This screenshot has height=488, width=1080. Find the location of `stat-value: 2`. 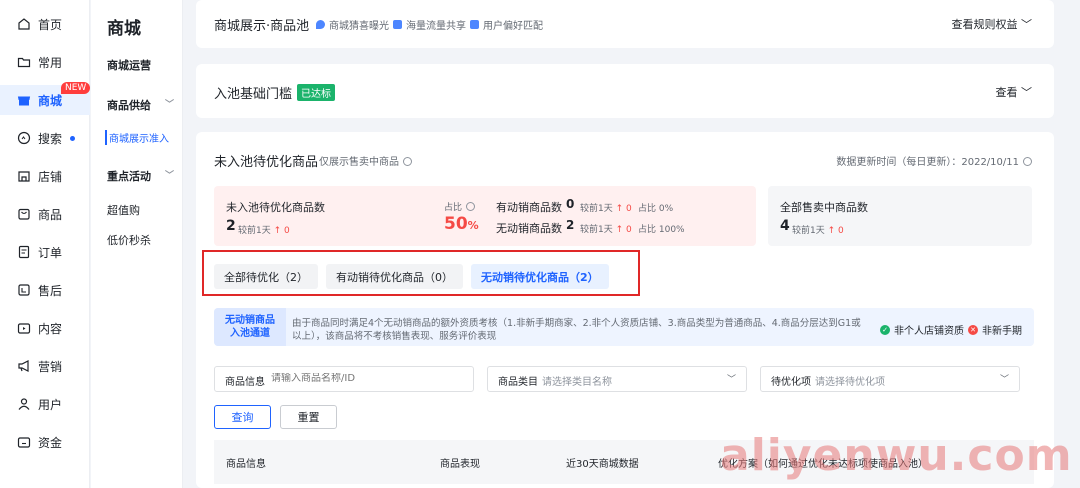

stat-value: 2 is located at coordinates (231, 226).